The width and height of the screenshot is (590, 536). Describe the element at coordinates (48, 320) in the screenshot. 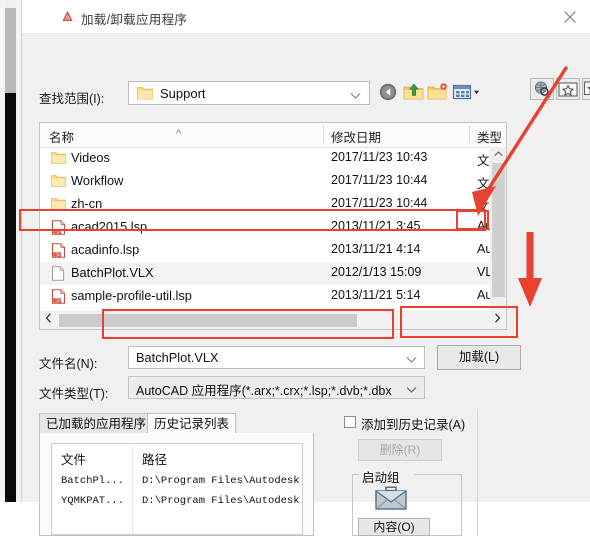

I see `scroll-left-icon` at that location.